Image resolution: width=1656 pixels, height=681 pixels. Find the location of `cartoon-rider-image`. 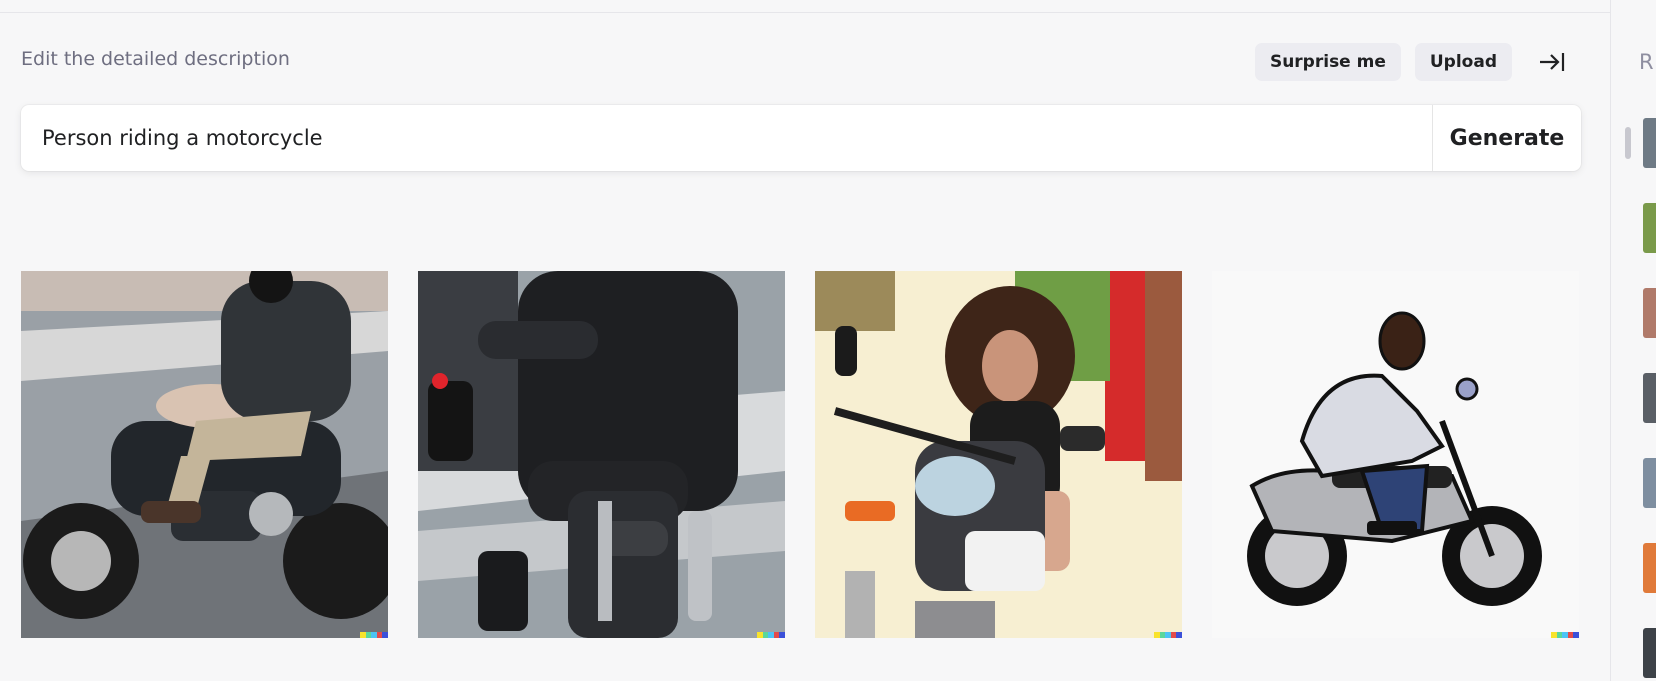

cartoon-rider-image is located at coordinates (1395, 454).